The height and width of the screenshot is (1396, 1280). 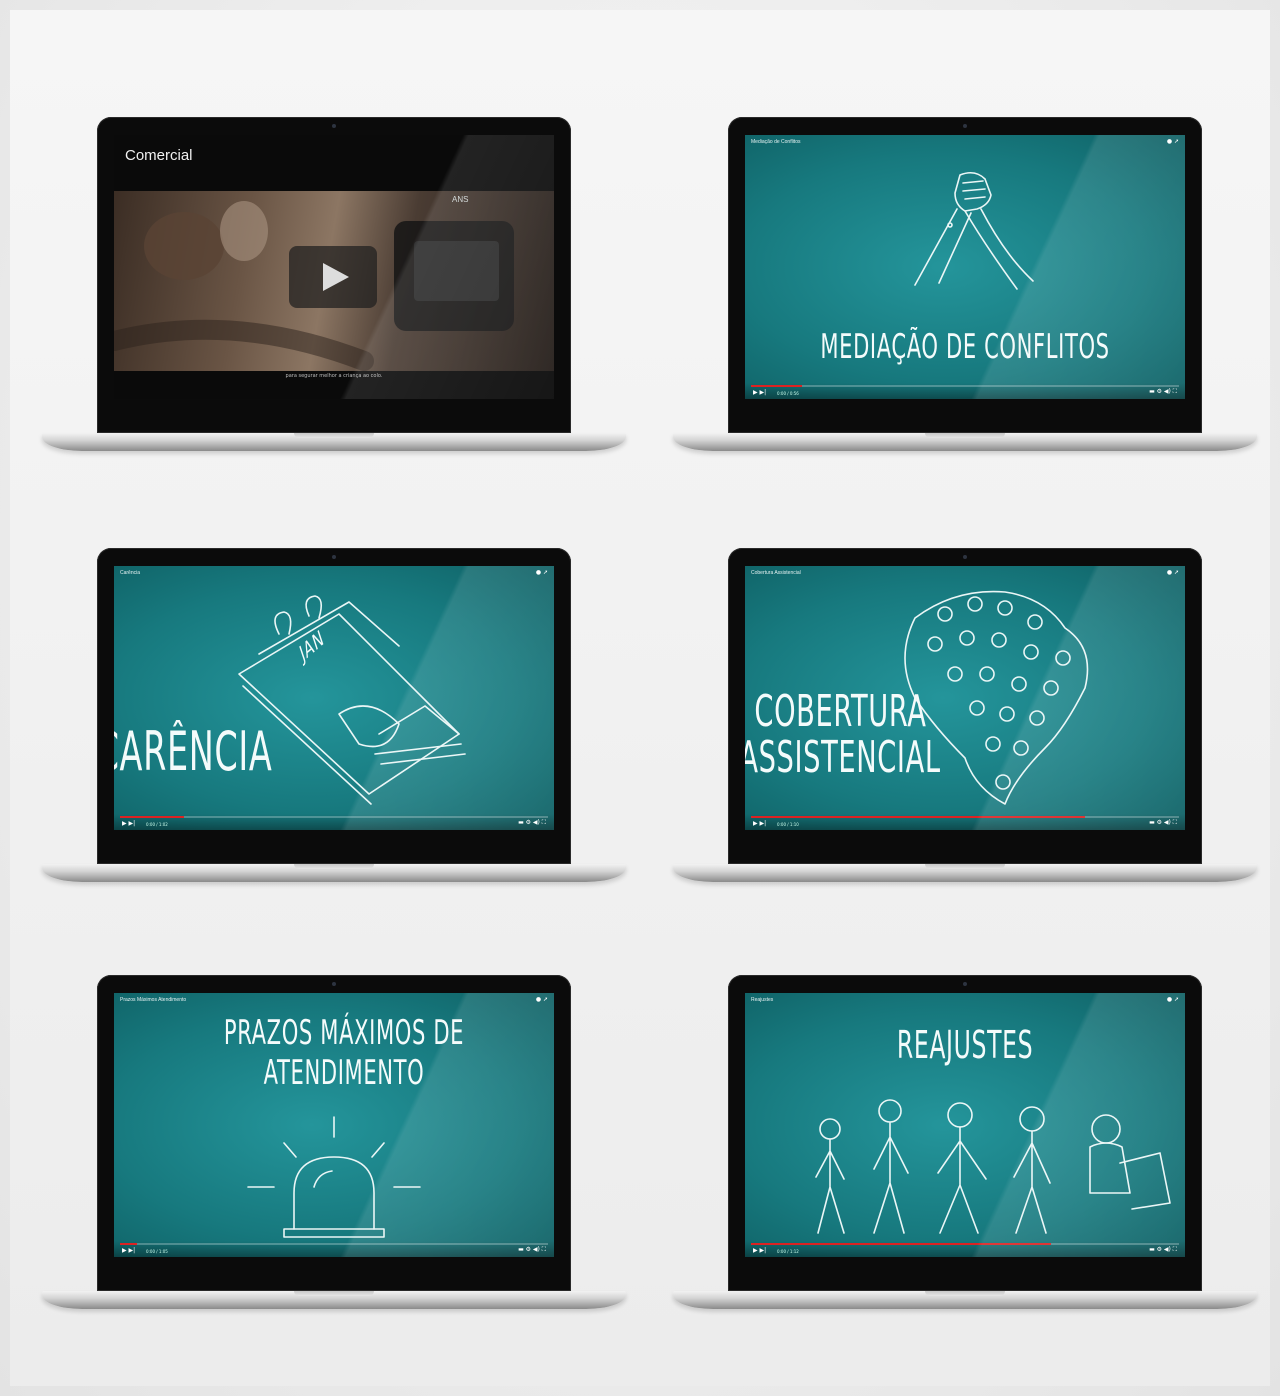 I want to click on map-pins, so click(x=999, y=693).